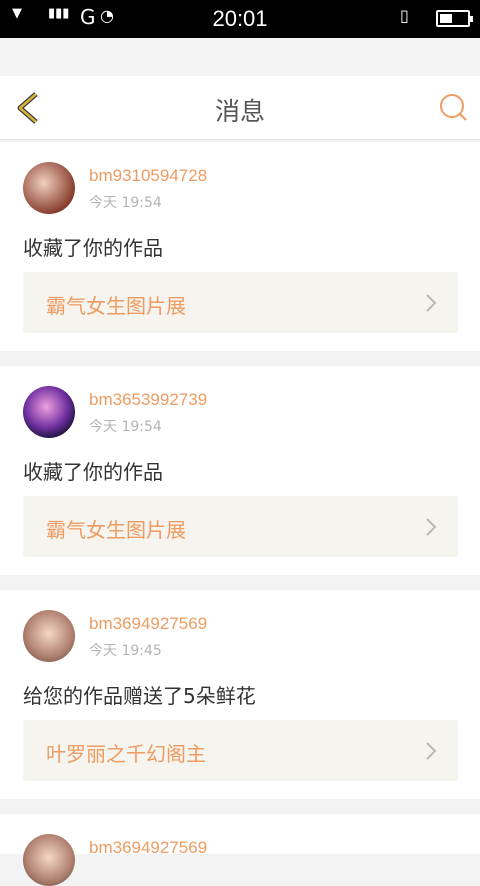 The height and width of the screenshot is (886, 480). I want to click on message-text: 给您的作品赠送了5朵鲜花, so click(139, 696).